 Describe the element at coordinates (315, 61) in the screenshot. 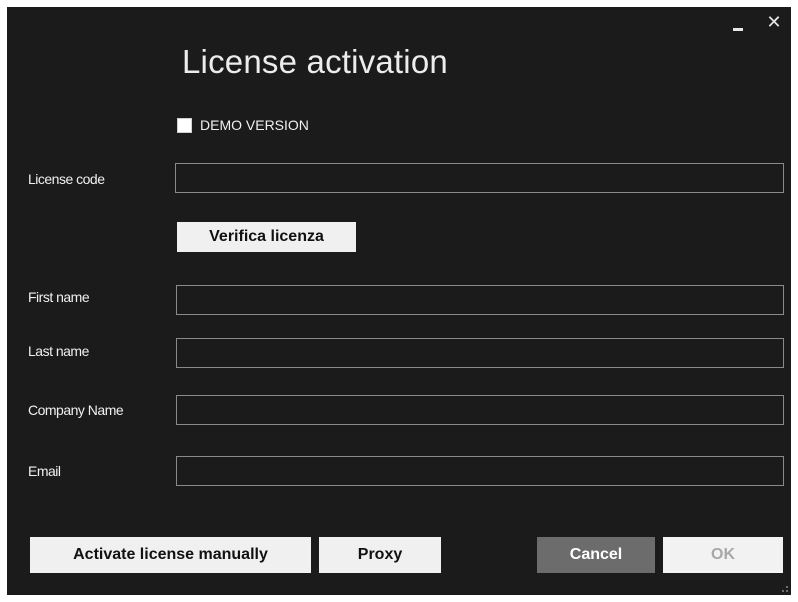

I see `window-title: License activation` at that location.